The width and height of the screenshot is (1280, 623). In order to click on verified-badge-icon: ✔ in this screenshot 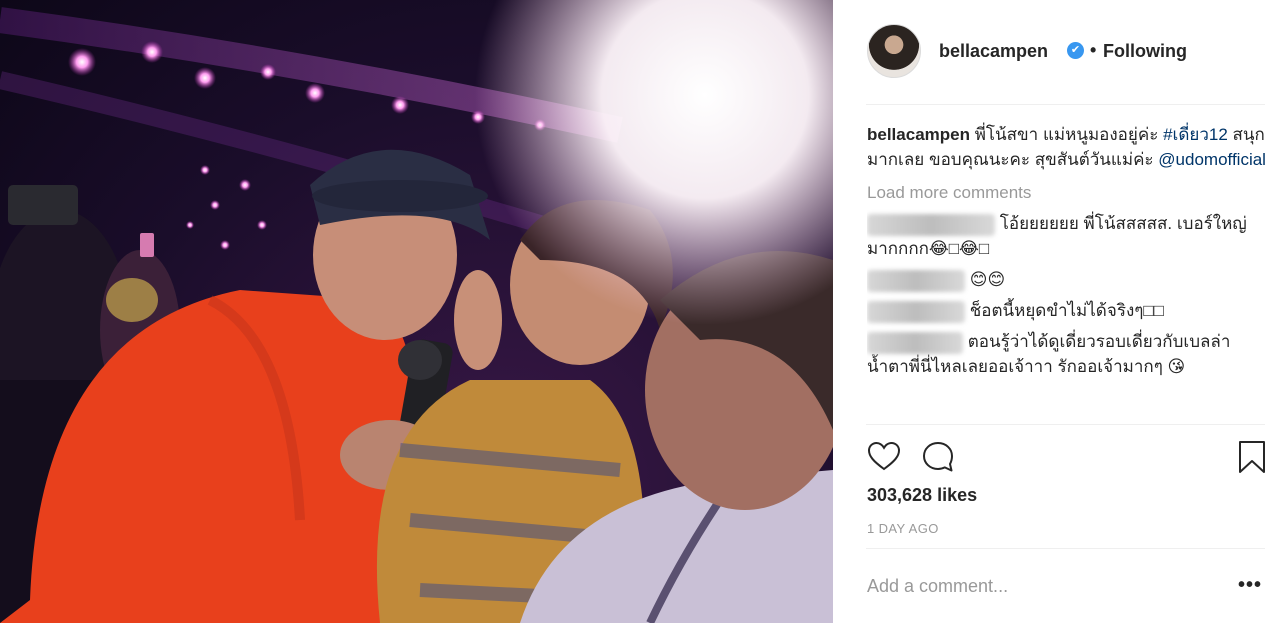, I will do `click(1075, 50)`.